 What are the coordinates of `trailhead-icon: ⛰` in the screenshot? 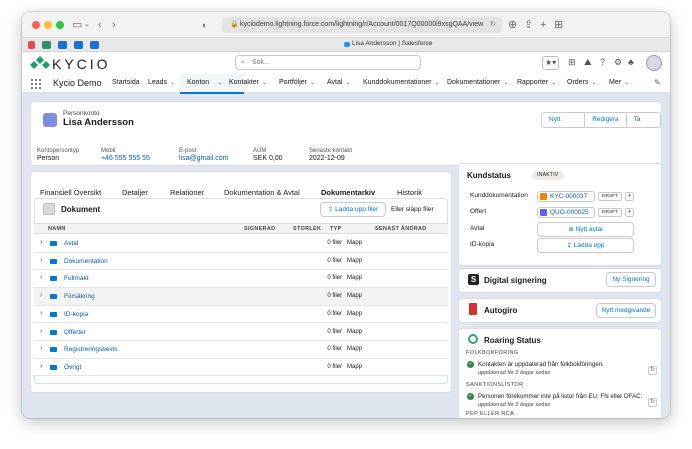 It's located at (588, 62).